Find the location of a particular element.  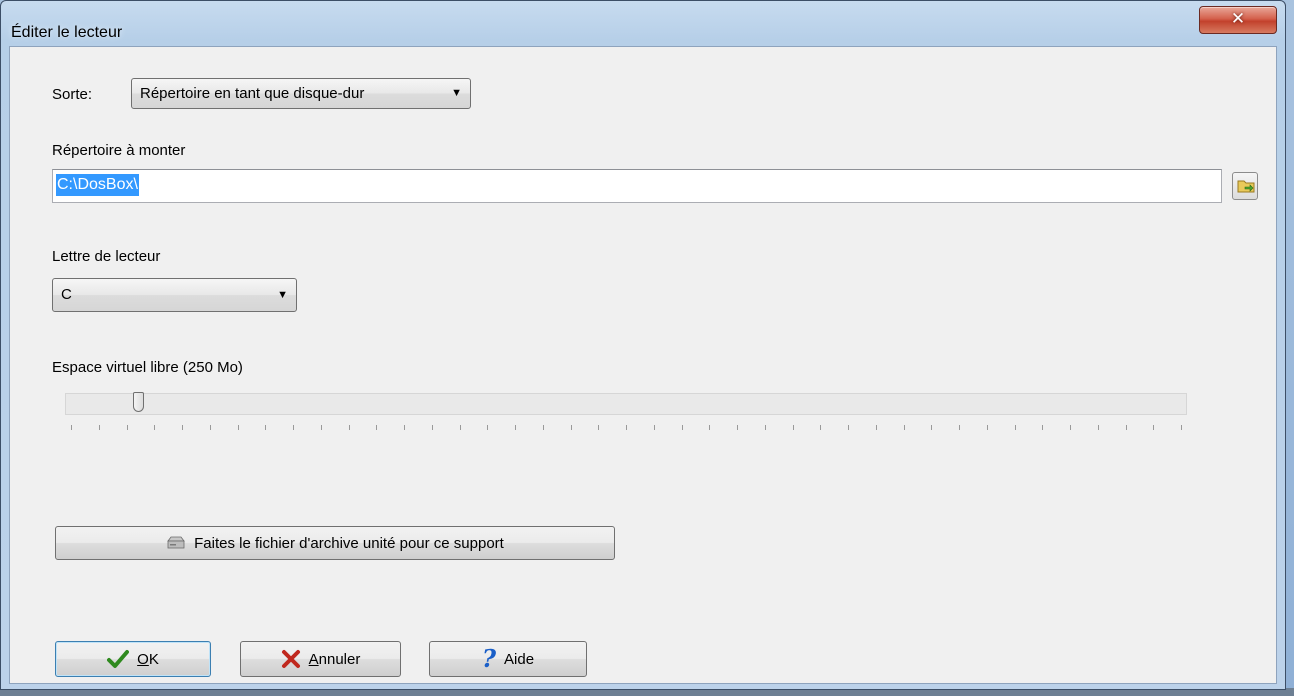

ok-button: OK is located at coordinates (133, 659).